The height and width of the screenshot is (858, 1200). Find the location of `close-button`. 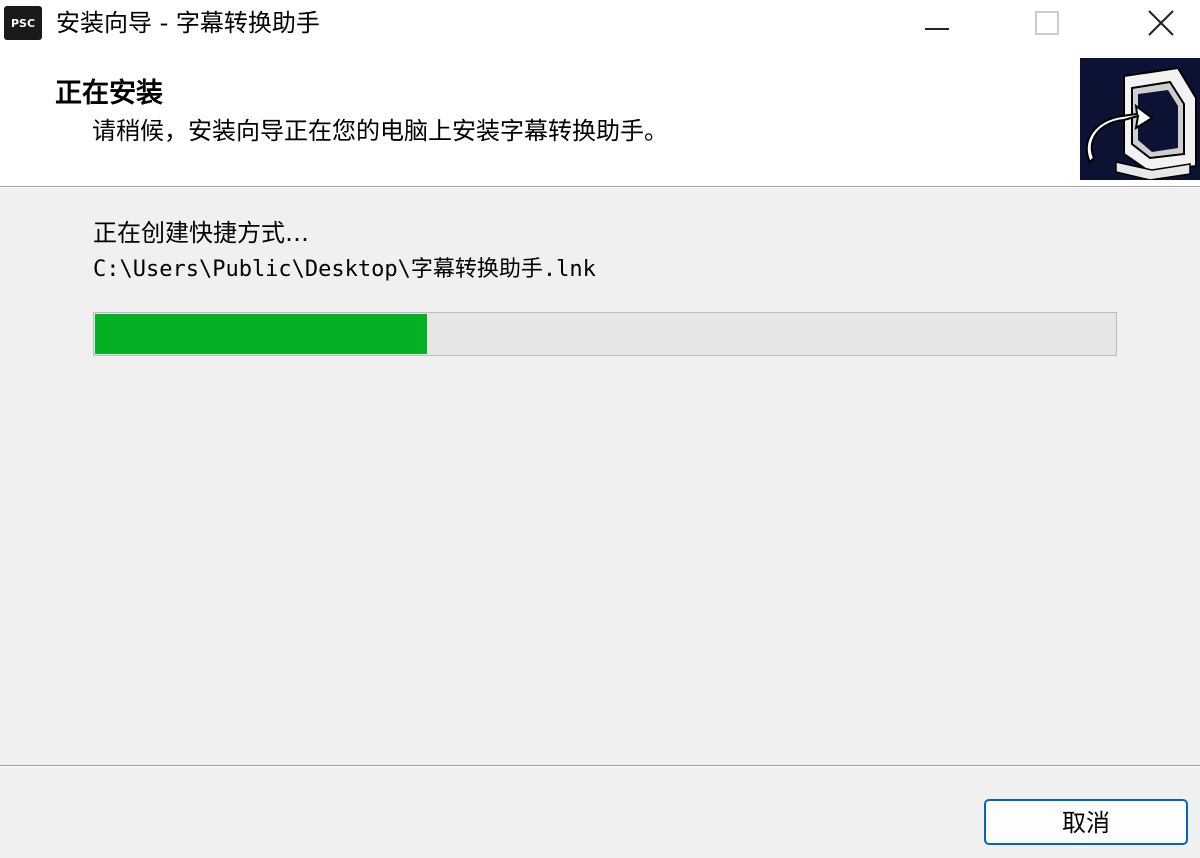

close-button is located at coordinates (1161, 23).